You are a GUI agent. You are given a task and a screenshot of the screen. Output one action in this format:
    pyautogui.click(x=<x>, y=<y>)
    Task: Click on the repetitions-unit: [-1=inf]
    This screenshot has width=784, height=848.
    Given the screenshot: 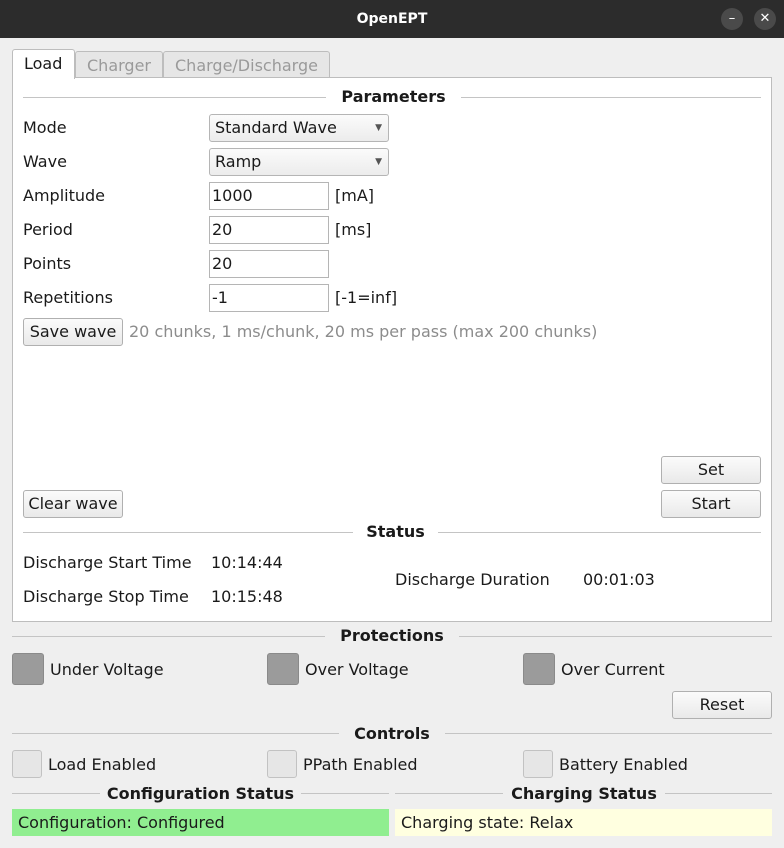 What is the action you would take?
    pyautogui.click(x=366, y=297)
    